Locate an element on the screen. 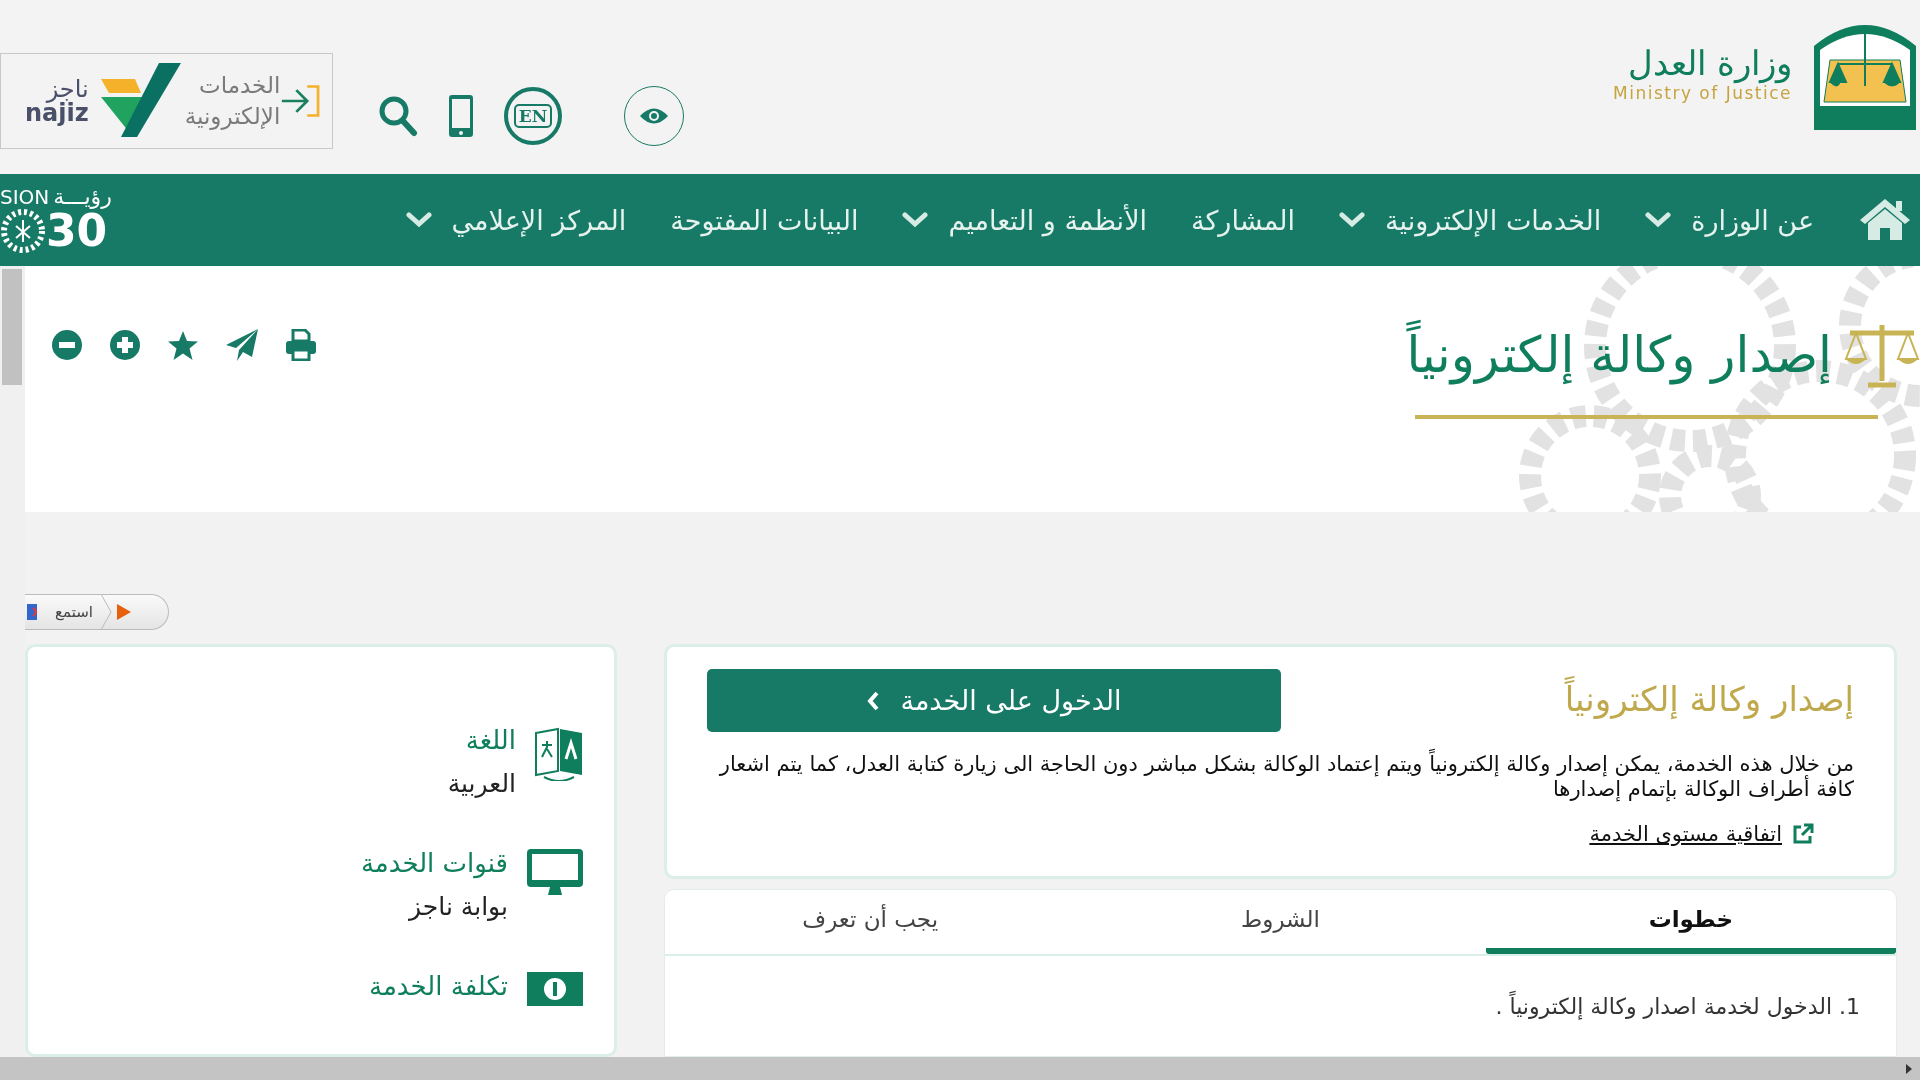  tab: الشروط is located at coordinates (1280, 922).